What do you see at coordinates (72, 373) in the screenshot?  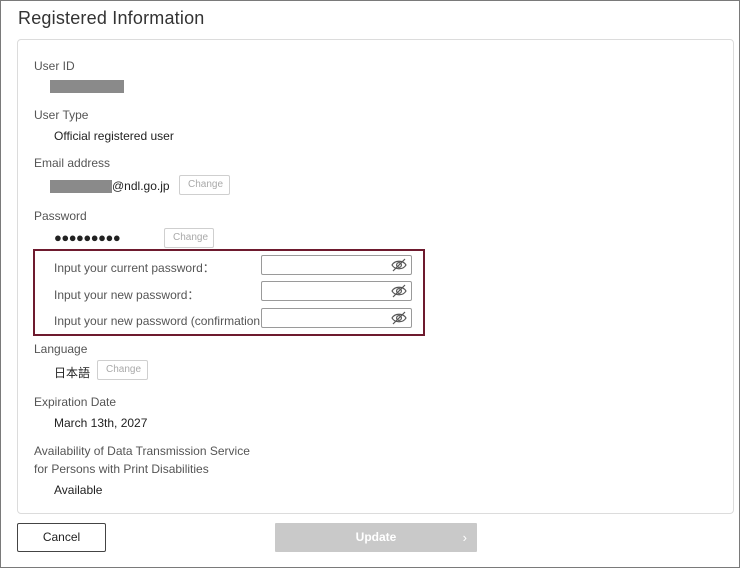 I see `language-value: 日本語` at bounding box center [72, 373].